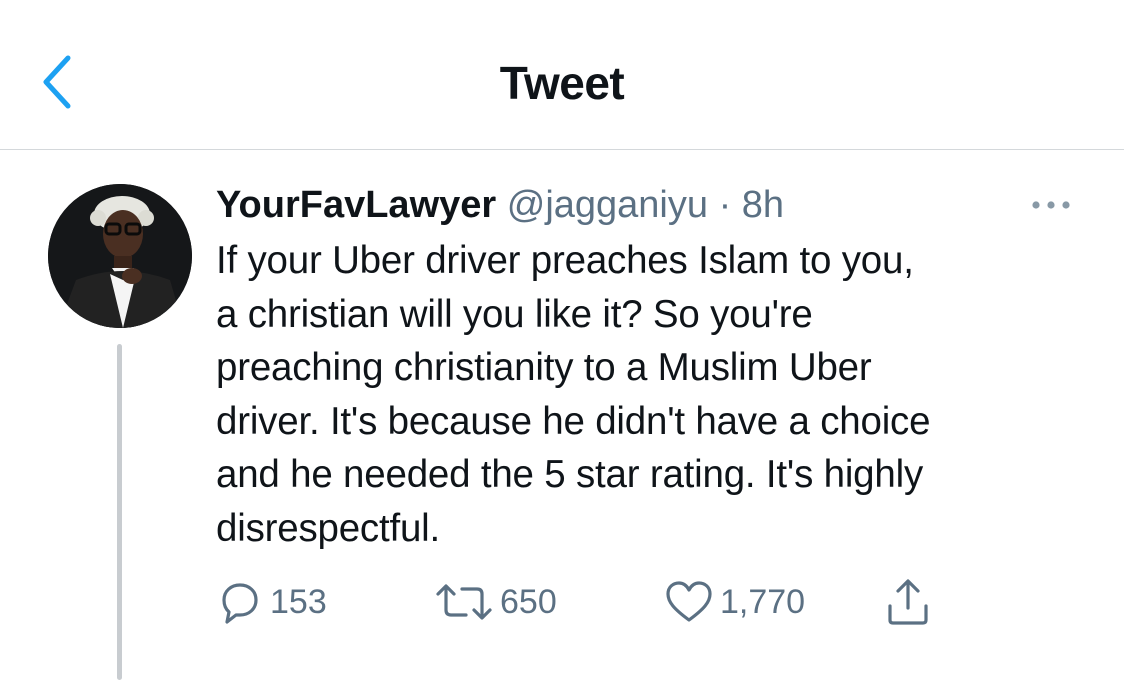 The height and width of the screenshot is (683, 1124). I want to click on thread-line, so click(119, 512).